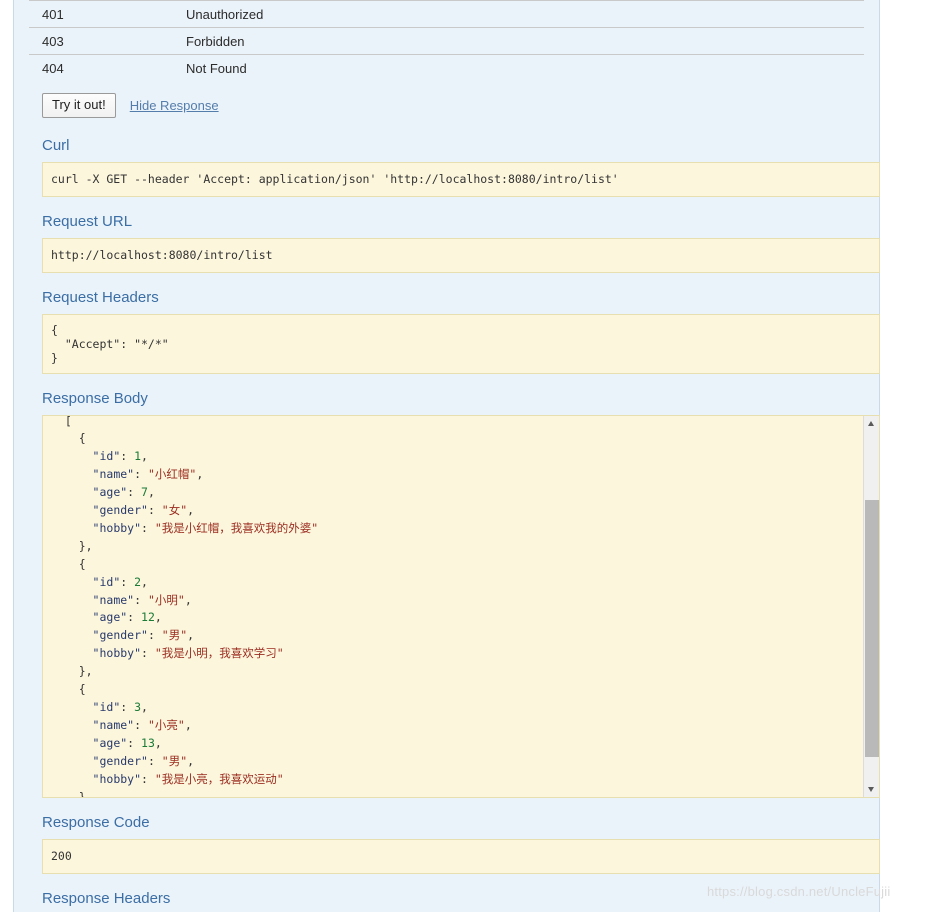  What do you see at coordinates (518, 41) in the screenshot?
I see `response-code-reason: Forbidden` at bounding box center [518, 41].